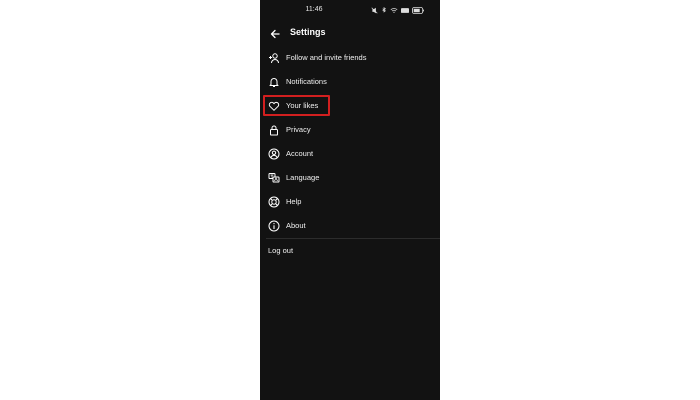  I want to click on menu-item-help: Help, so click(350, 202).